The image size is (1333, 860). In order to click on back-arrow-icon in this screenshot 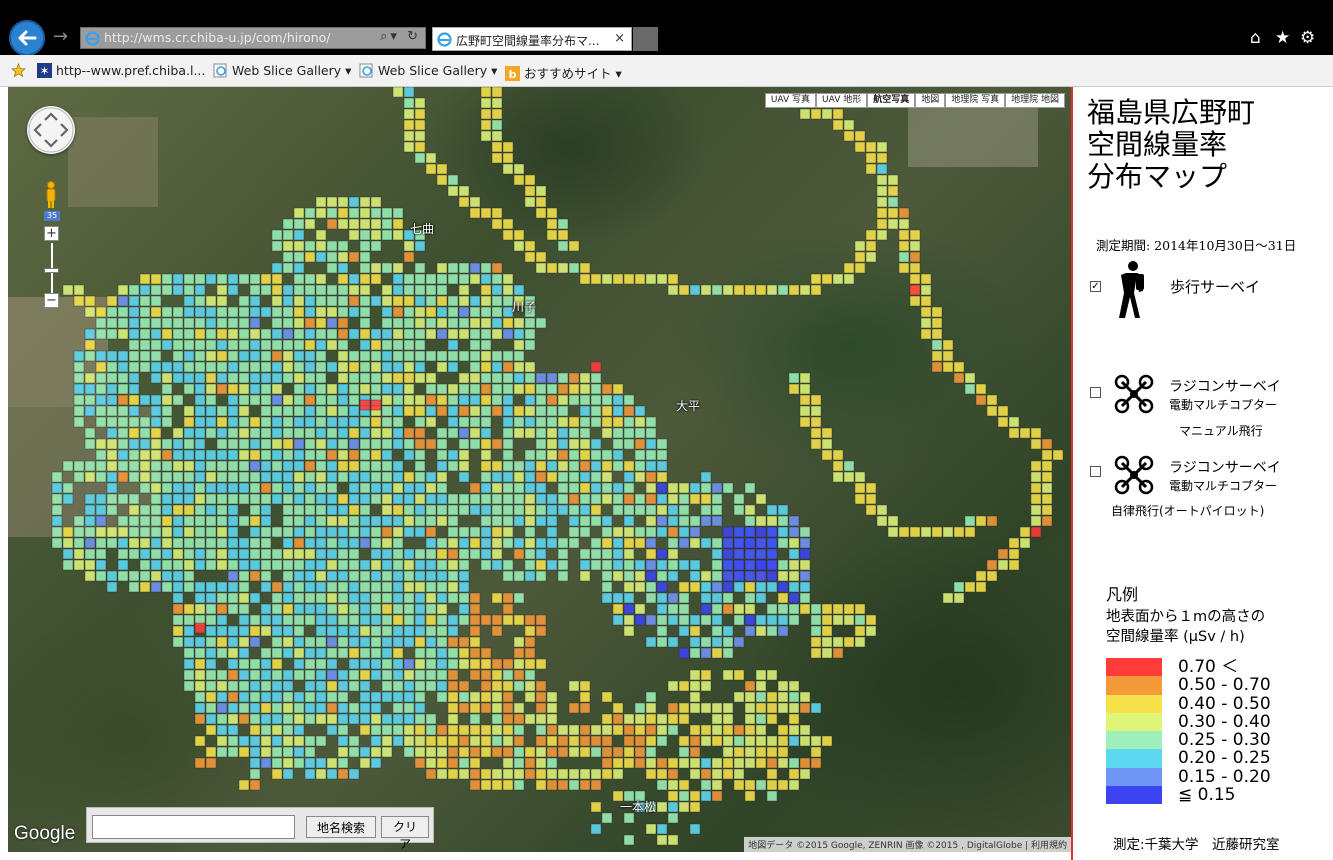, I will do `click(27, 38)`.